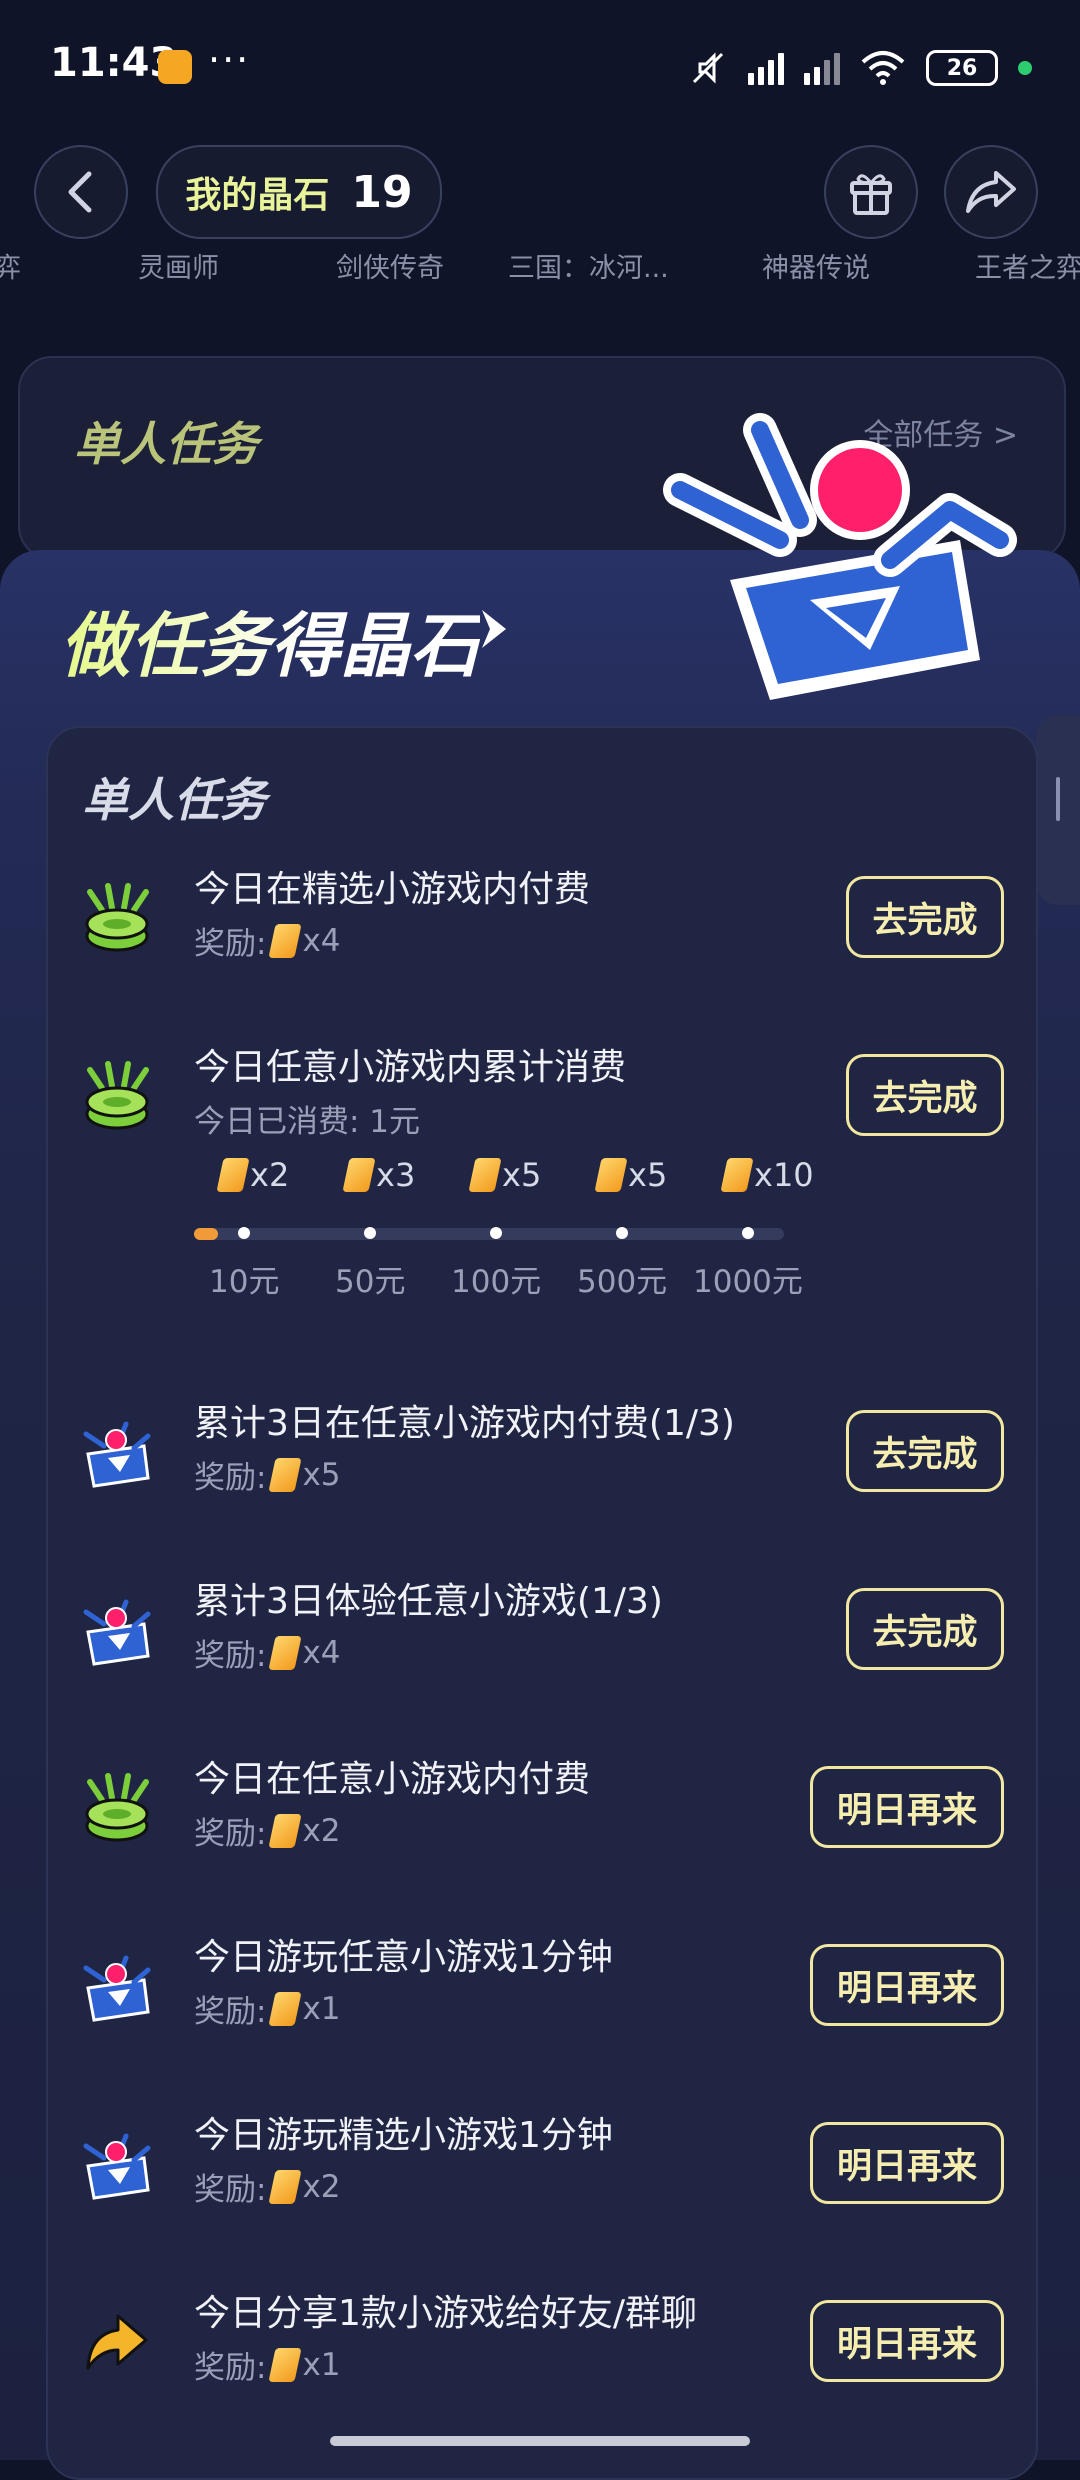  What do you see at coordinates (494, 629) in the screenshot?
I see `arrow-deco-icon` at bounding box center [494, 629].